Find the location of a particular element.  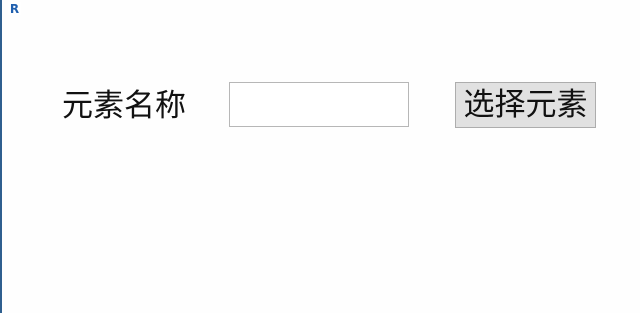

window-left-border is located at coordinates (1, 156).